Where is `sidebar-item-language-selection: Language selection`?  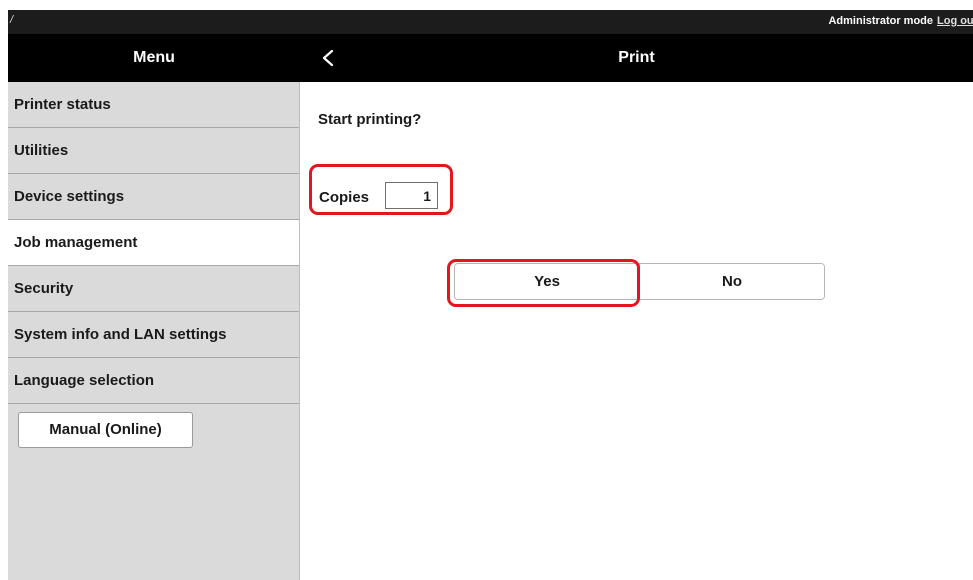
sidebar-item-language-selection: Language selection is located at coordinates (153, 381).